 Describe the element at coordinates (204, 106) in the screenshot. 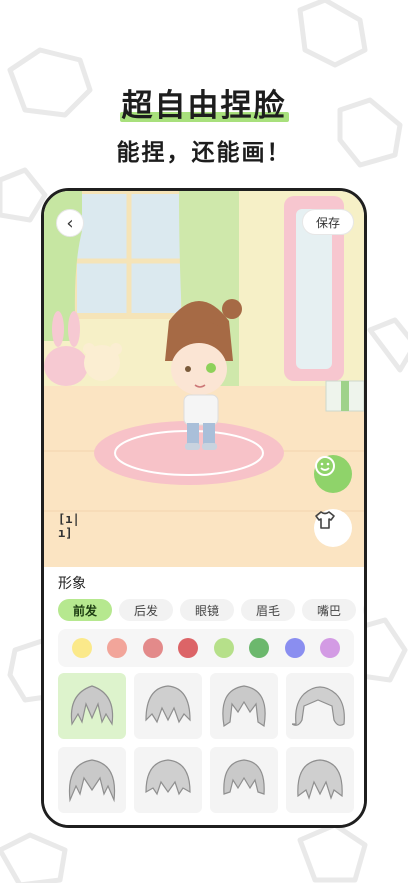

I see `headline-title-text: 超自由捏脸` at that location.